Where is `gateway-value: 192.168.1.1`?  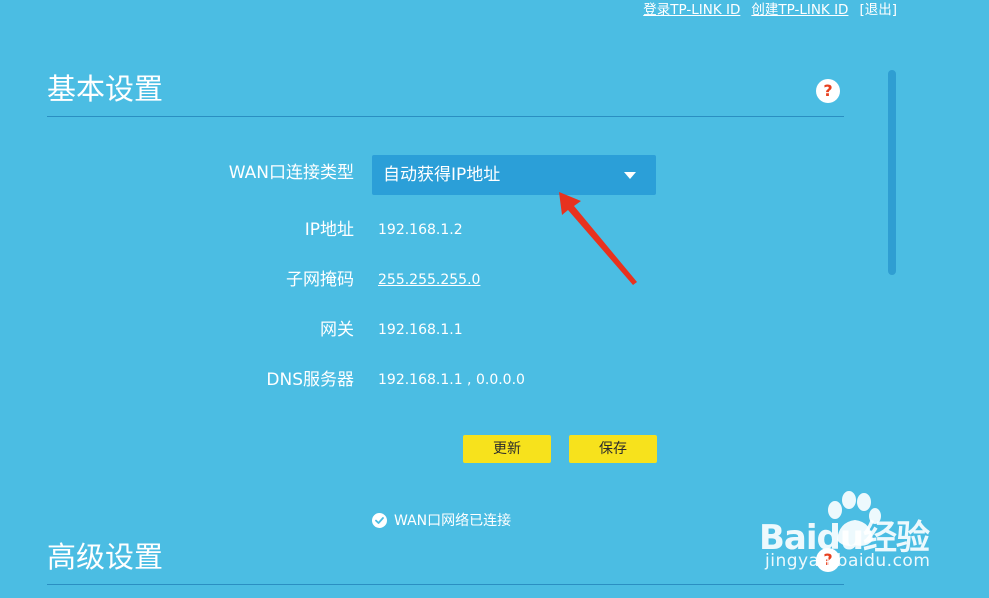 gateway-value: 192.168.1.1 is located at coordinates (420, 330).